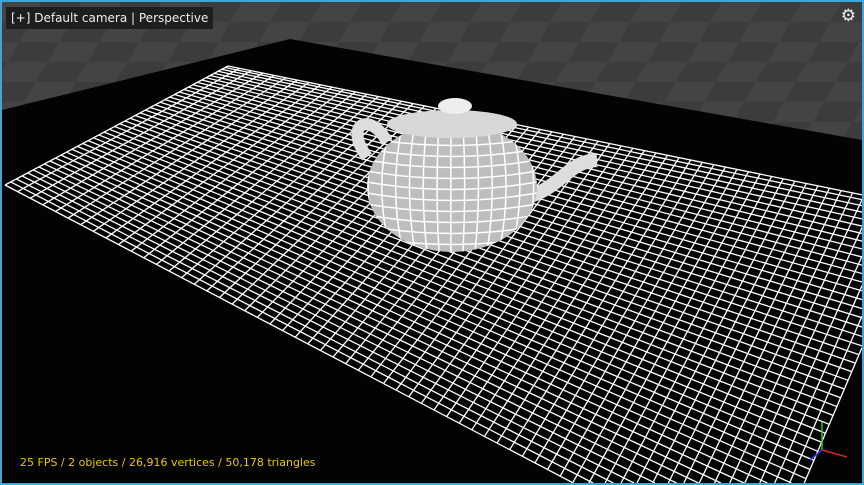 This screenshot has height=485, width=864. What do you see at coordinates (110, 18) in the screenshot?
I see `camera-label: [+] Default camera | Perspective` at bounding box center [110, 18].